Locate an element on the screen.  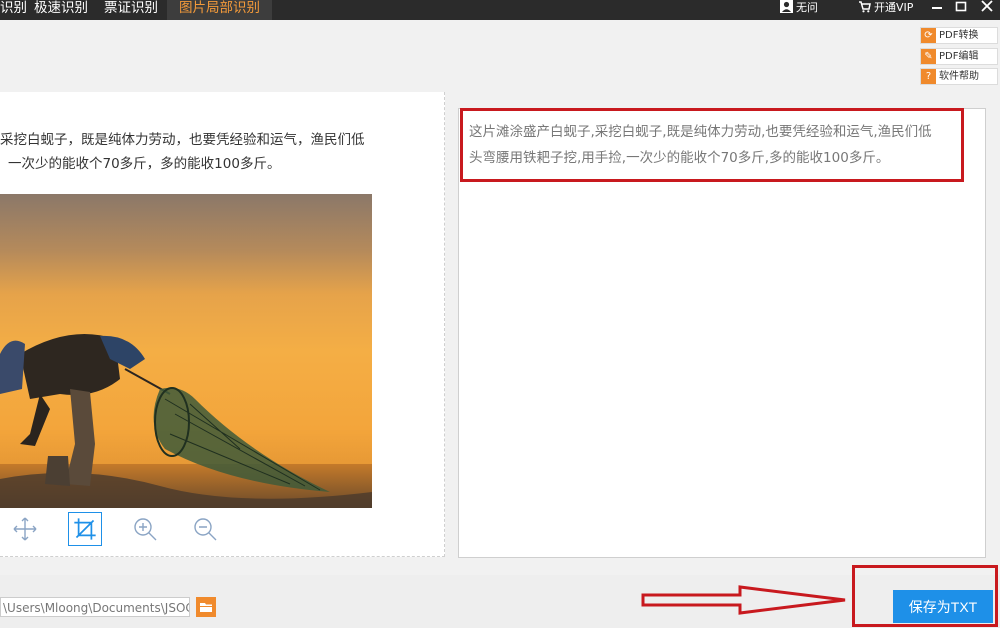
cart-icon is located at coordinates (865, 7).